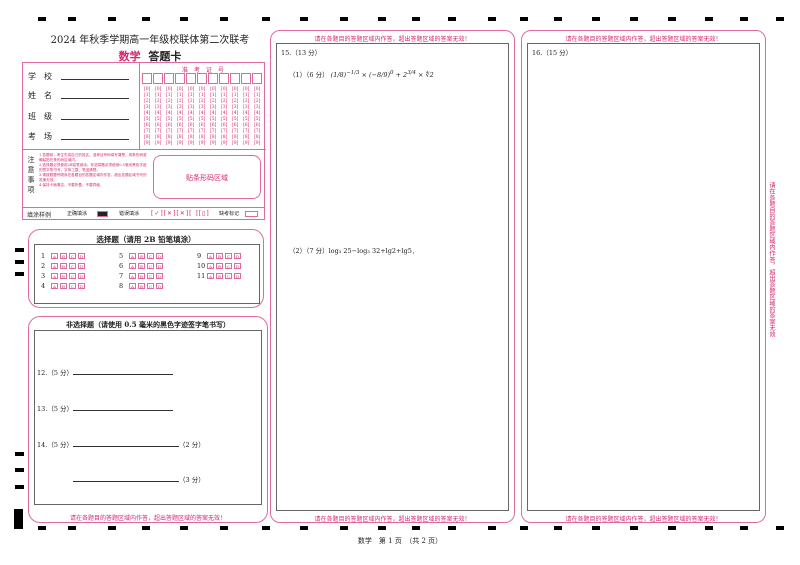 The width and height of the screenshot is (800, 565). Describe the element at coordinates (95, 139) in the screenshot. I see `room-line` at that location.